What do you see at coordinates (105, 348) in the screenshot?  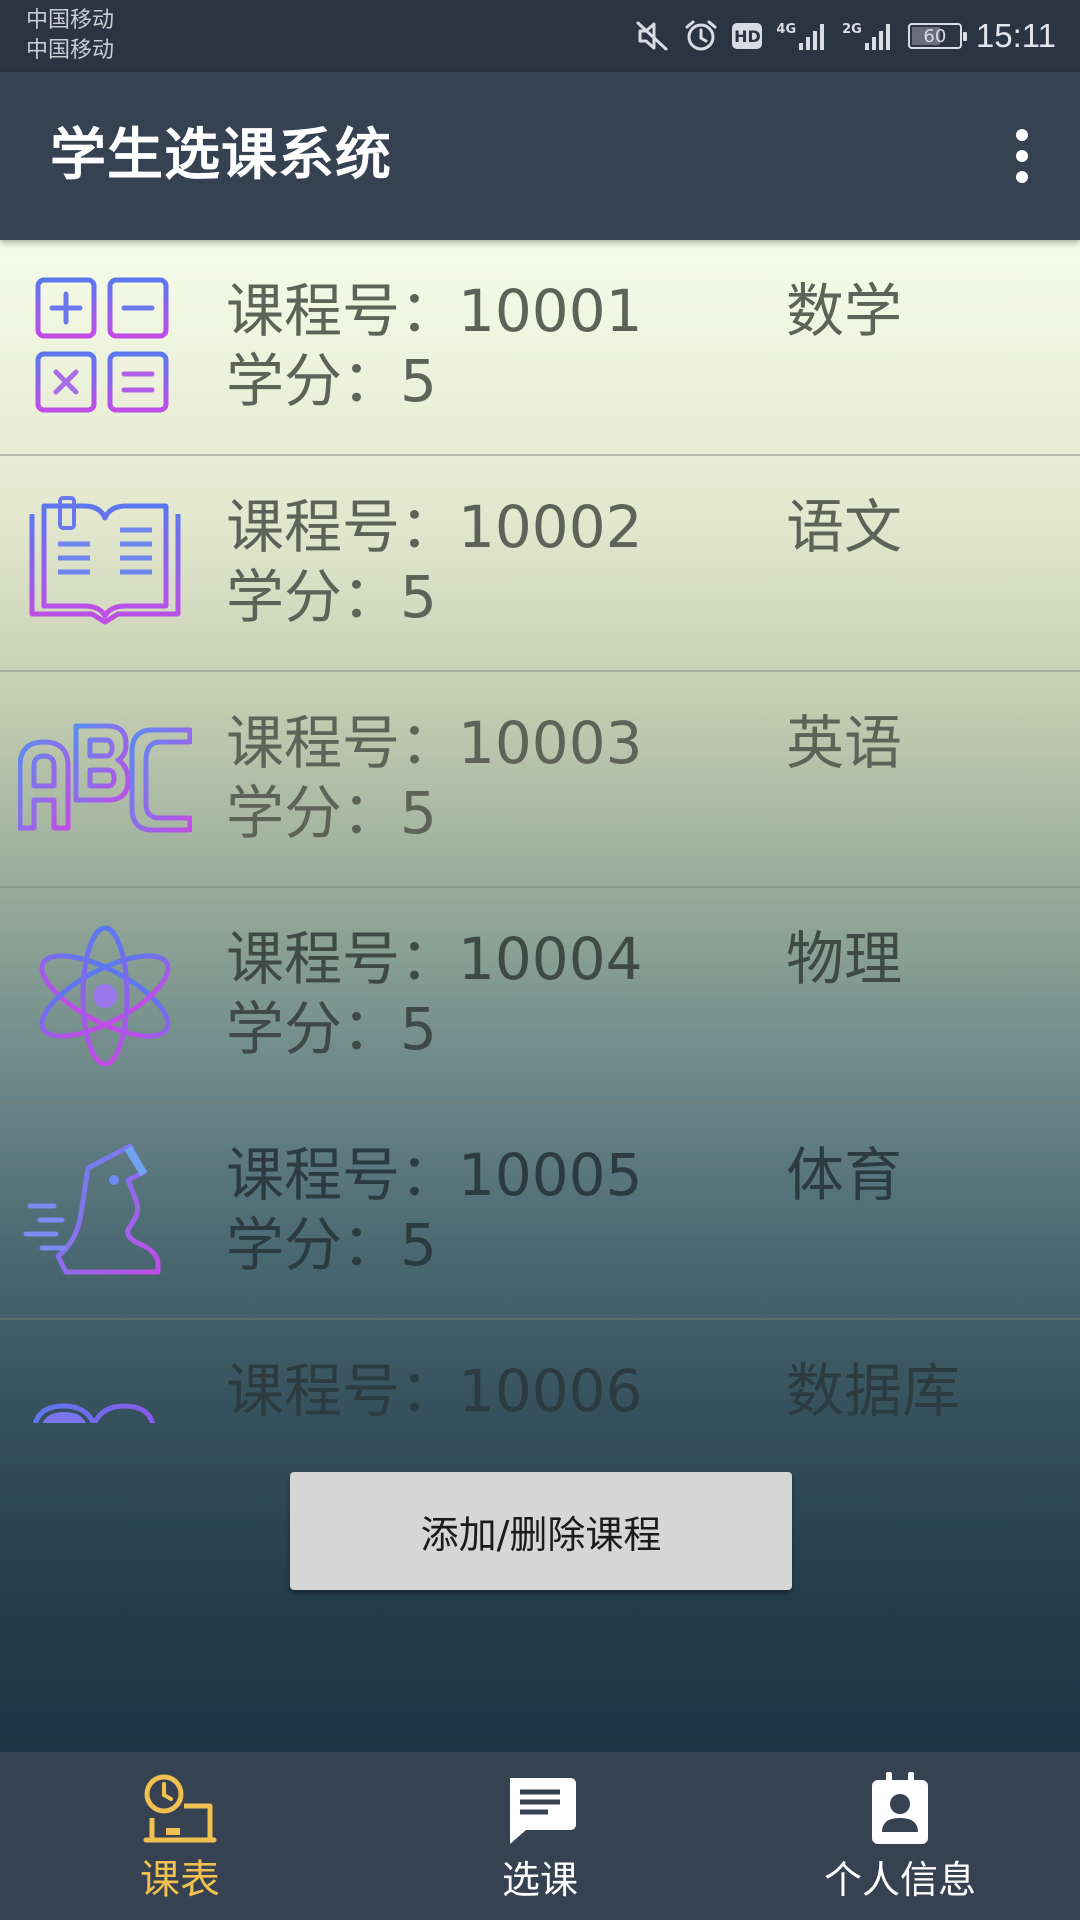 I see `calculator-icon` at bounding box center [105, 348].